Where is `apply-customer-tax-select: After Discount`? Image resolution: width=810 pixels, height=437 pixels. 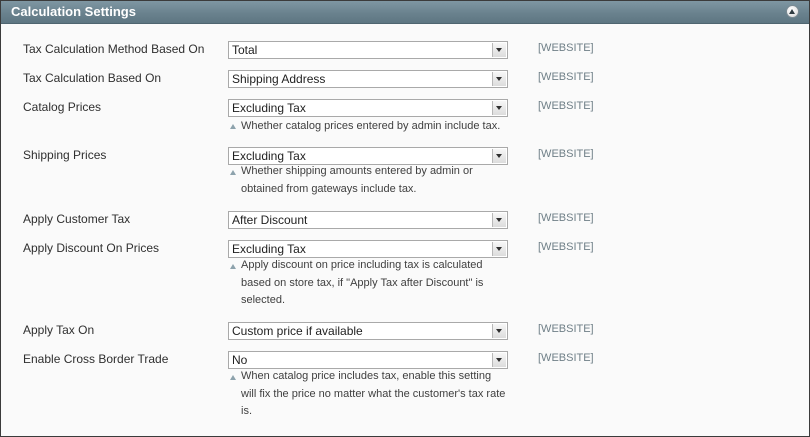
apply-customer-tax-select: After Discount is located at coordinates (368, 220).